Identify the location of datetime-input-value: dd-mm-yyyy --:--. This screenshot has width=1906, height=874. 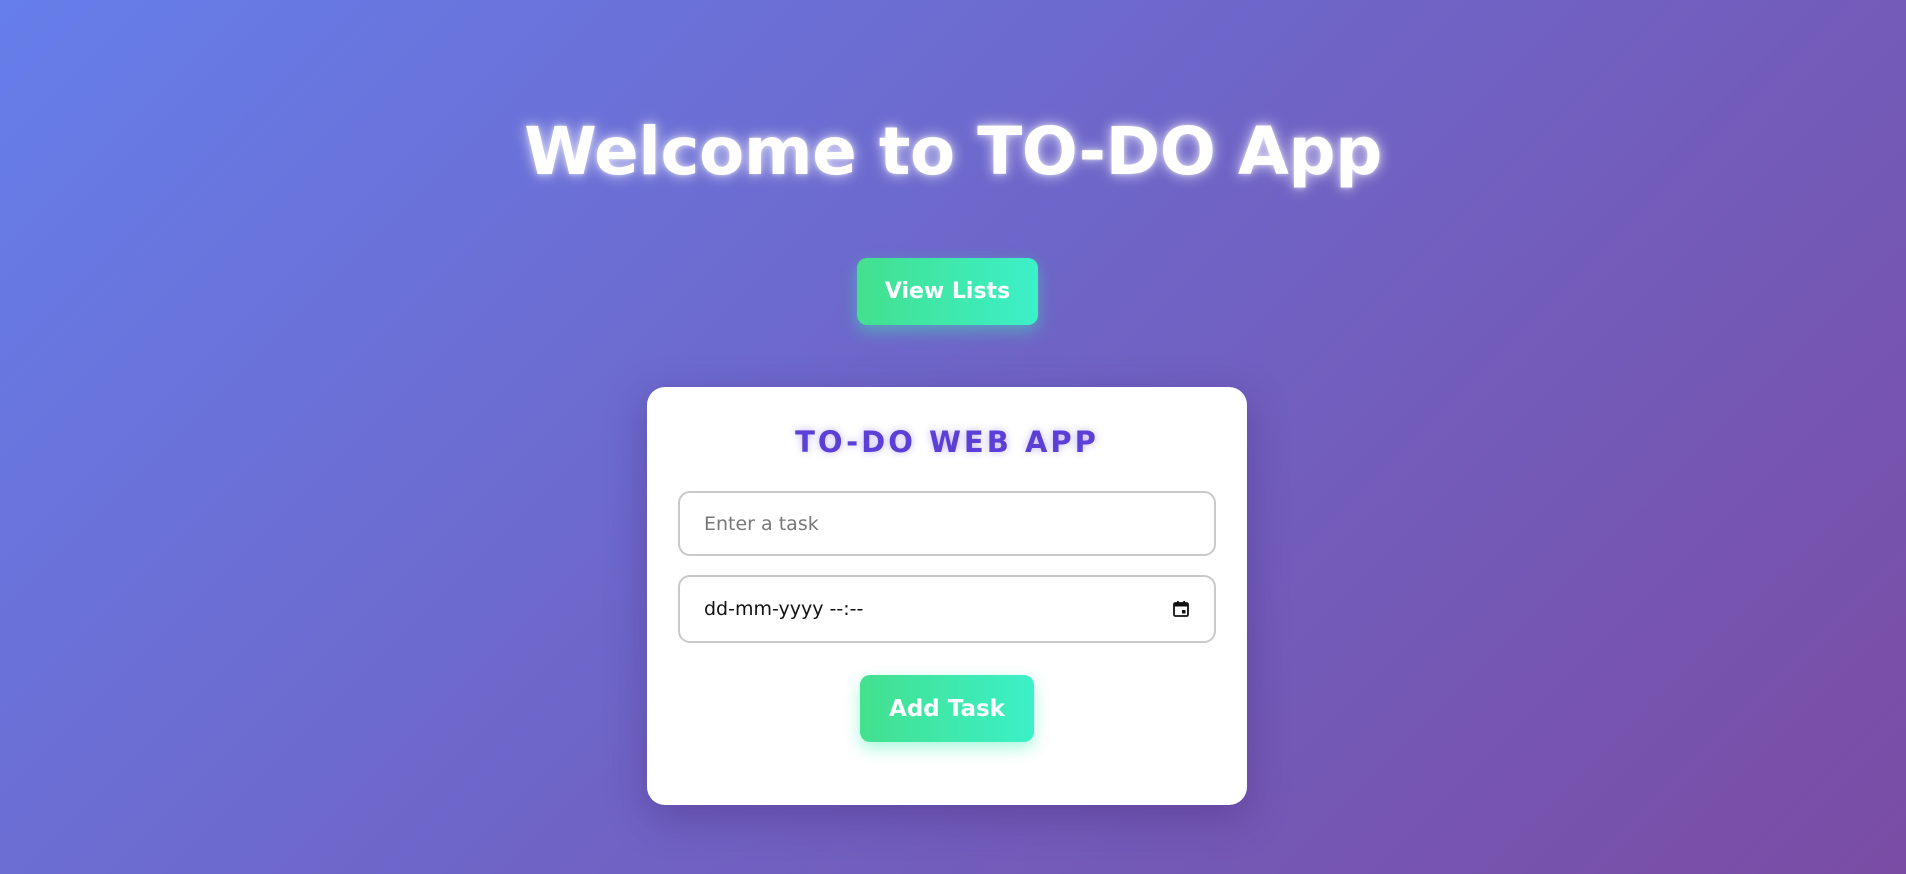
(784, 609).